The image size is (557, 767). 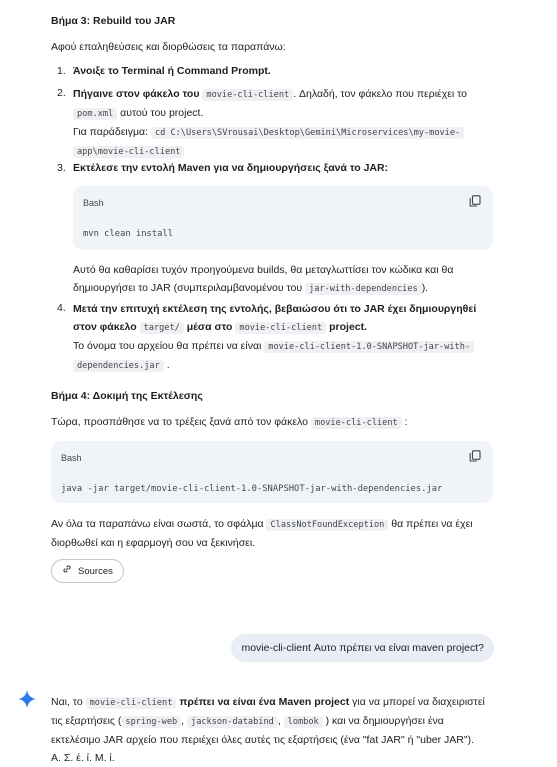 I want to click on inline-code: movie-cli-client-1.0-SNAPSHOT-jar-with-, so click(x=369, y=347).